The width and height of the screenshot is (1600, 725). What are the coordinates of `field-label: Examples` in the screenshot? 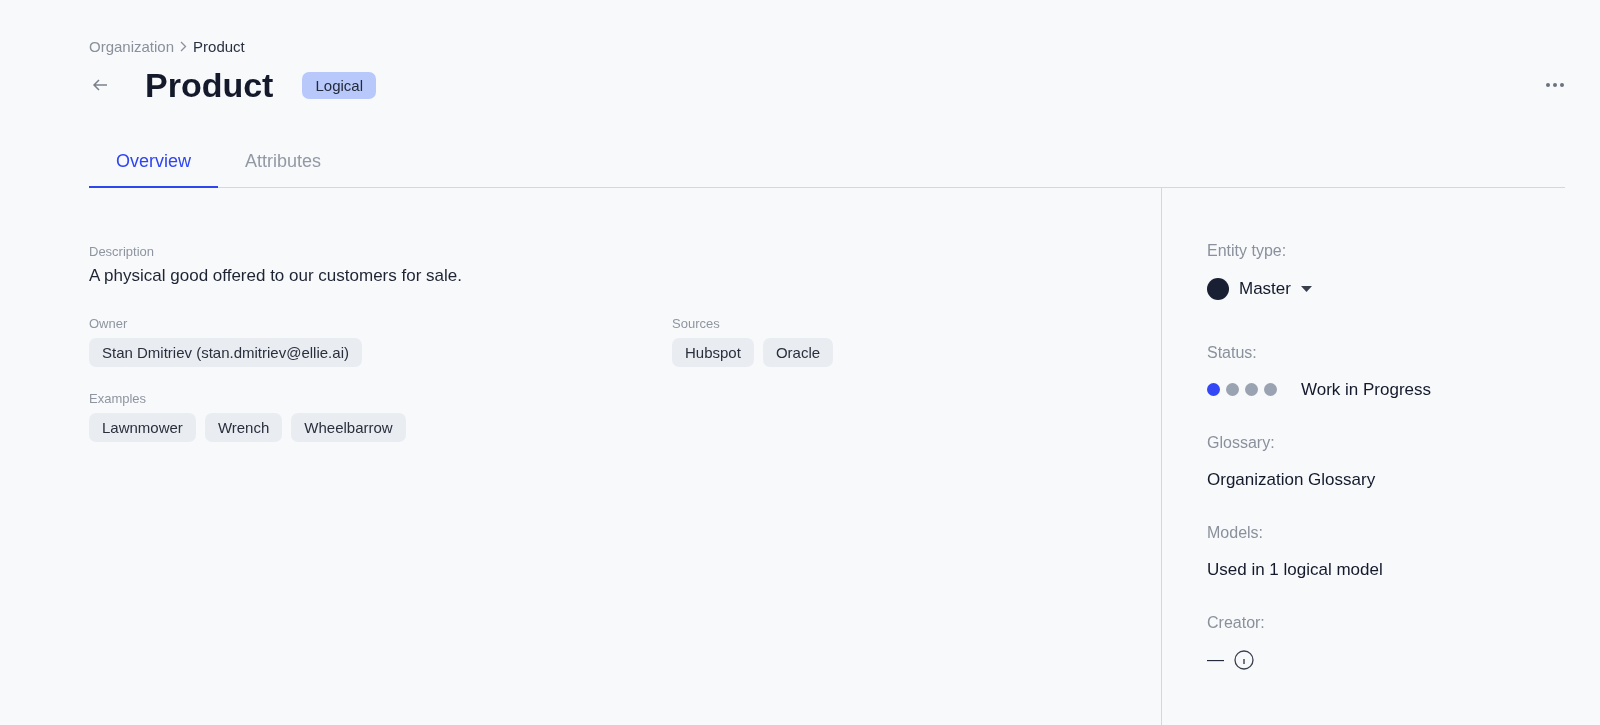 It's located at (118, 398).